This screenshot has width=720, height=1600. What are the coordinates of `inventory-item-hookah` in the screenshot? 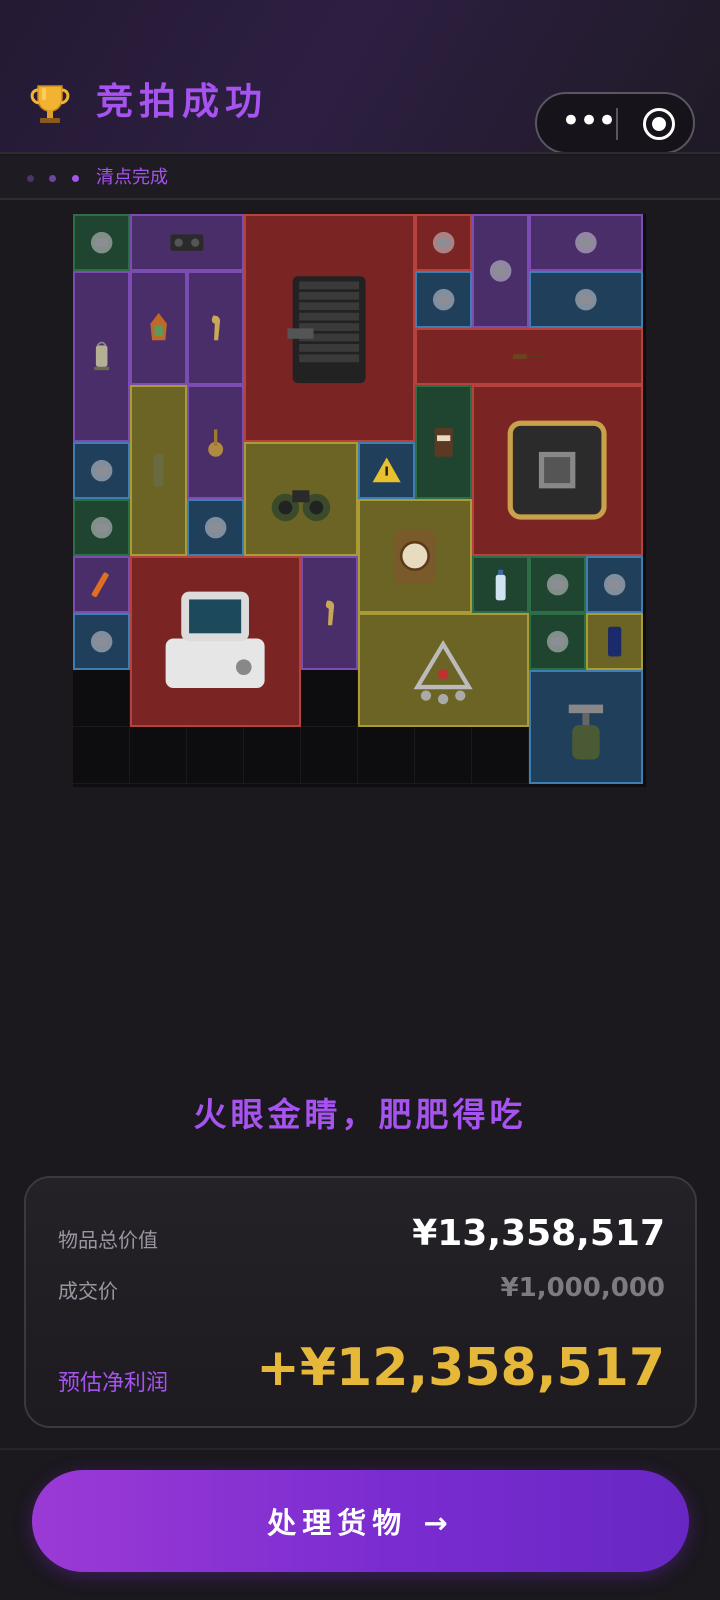 It's located at (215, 442).